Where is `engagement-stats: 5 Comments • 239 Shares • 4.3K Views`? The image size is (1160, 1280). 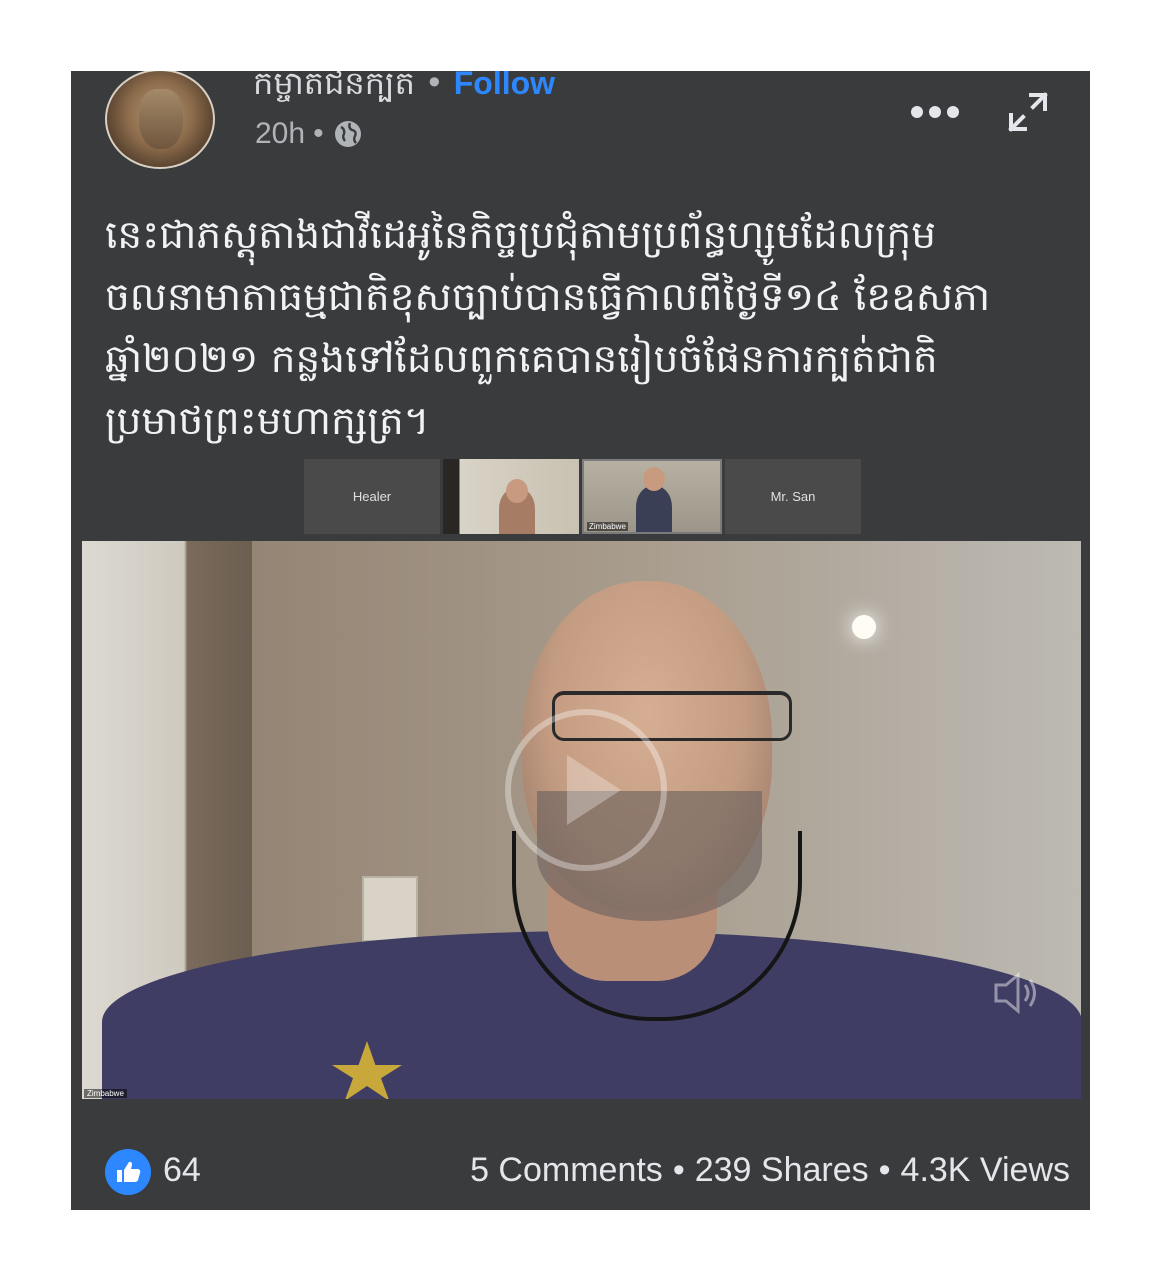
engagement-stats: 5 Comments • 239 Shares • 4.3K Views is located at coordinates (770, 1170).